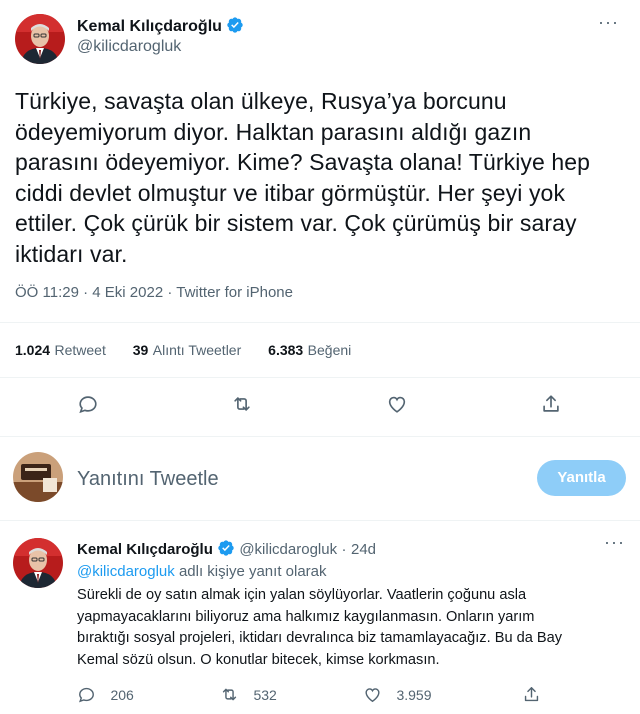 The width and height of the screenshot is (640, 714). What do you see at coordinates (140, 350) in the screenshot?
I see `quote-count: 39` at bounding box center [140, 350].